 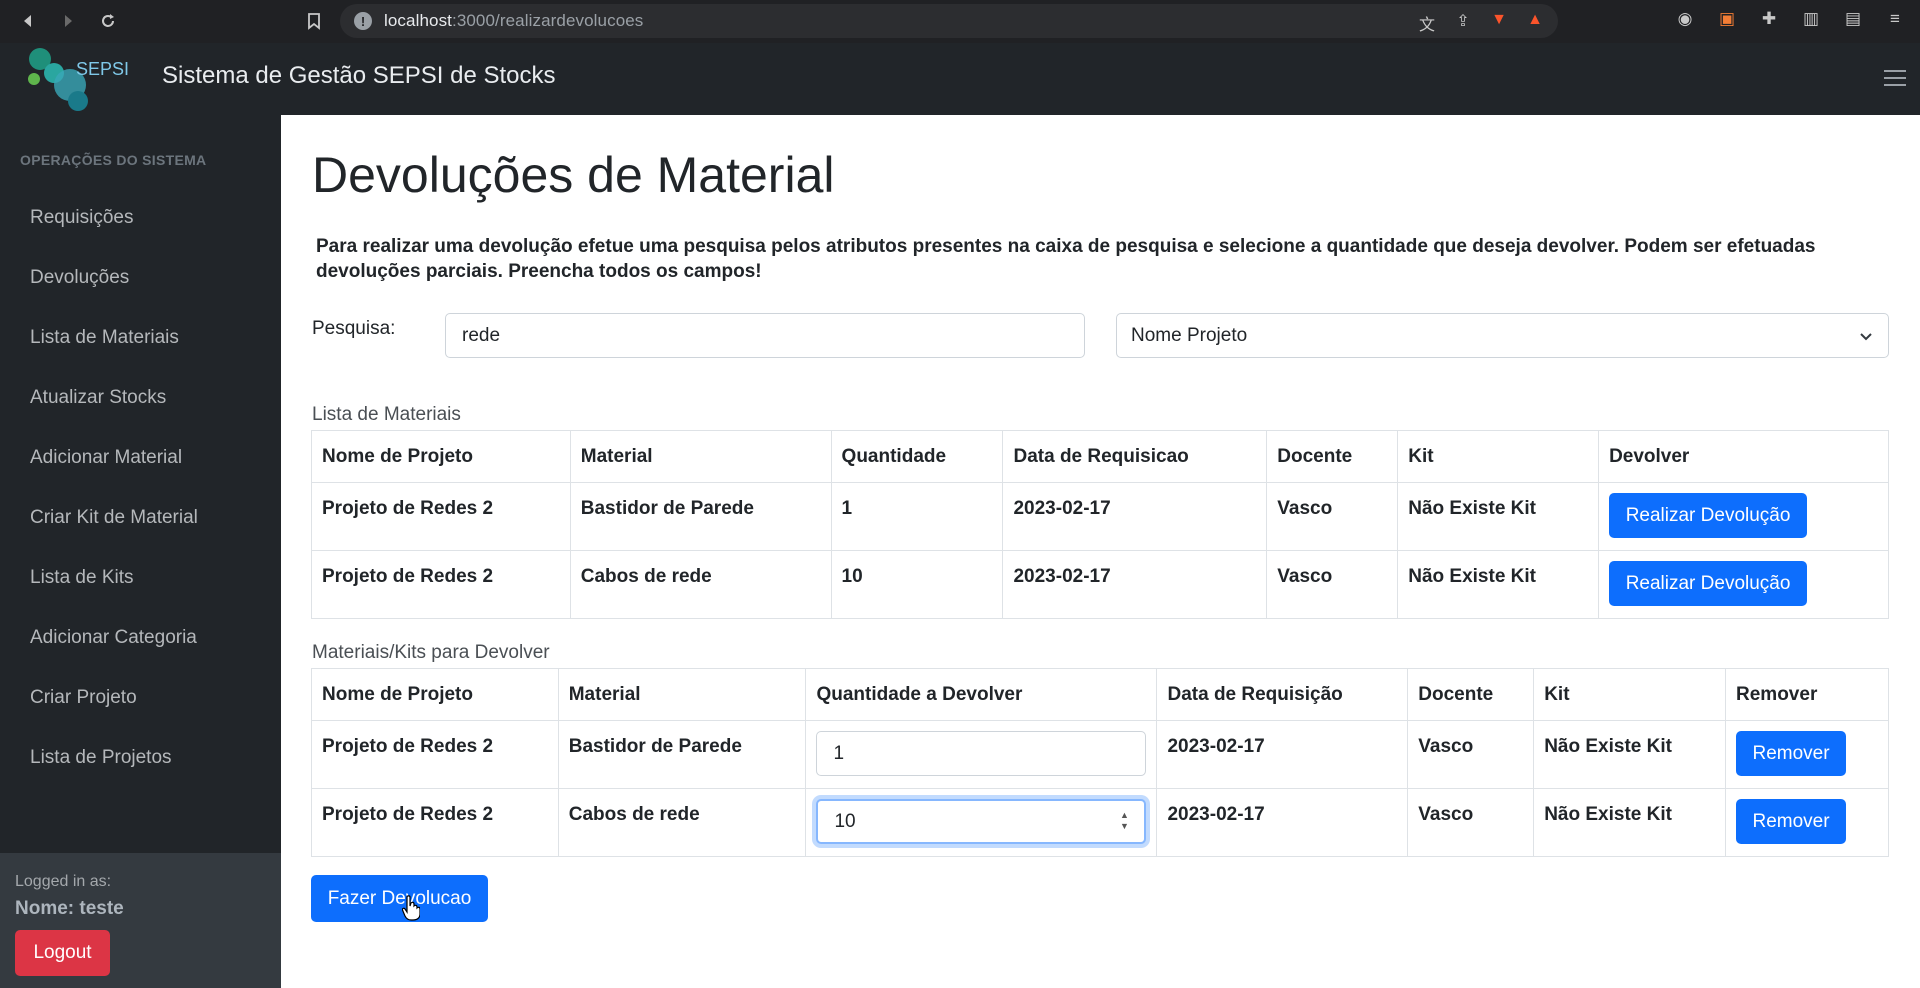 What do you see at coordinates (1811, 20) in the screenshot?
I see `sidebar-toggle-icon: ▥` at bounding box center [1811, 20].